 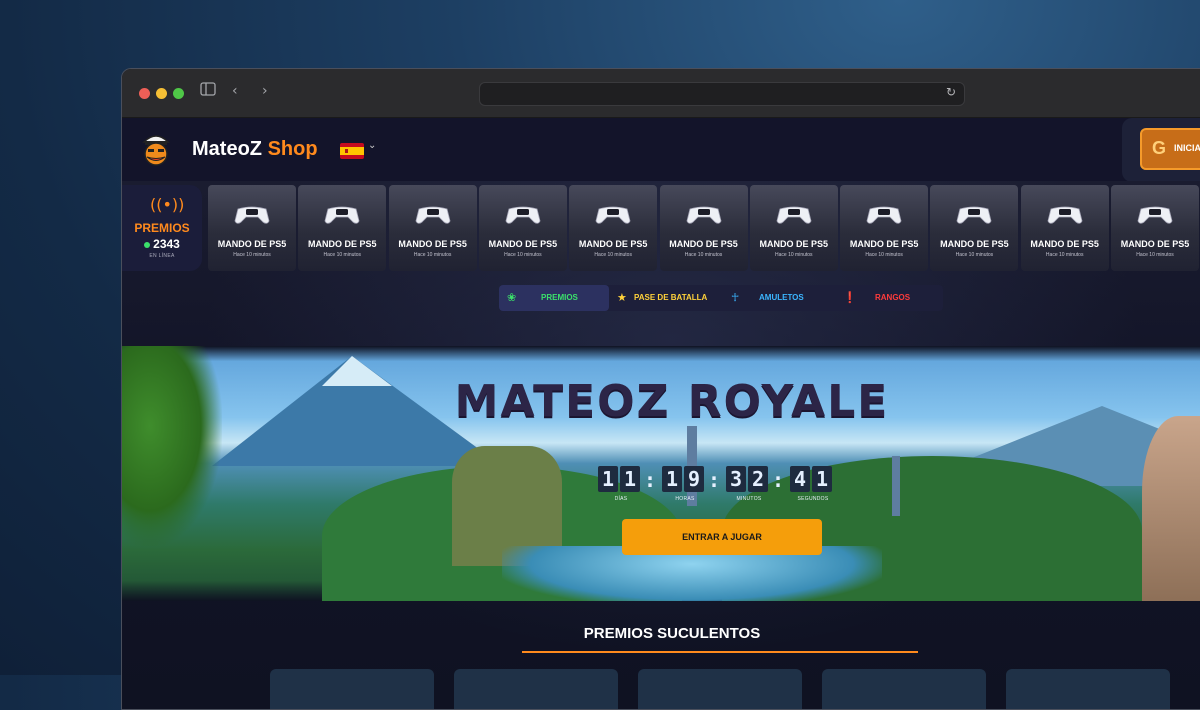 What do you see at coordinates (893, 297) in the screenshot?
I see `tab-label: RANGOS` at bounding box center [893, 297].